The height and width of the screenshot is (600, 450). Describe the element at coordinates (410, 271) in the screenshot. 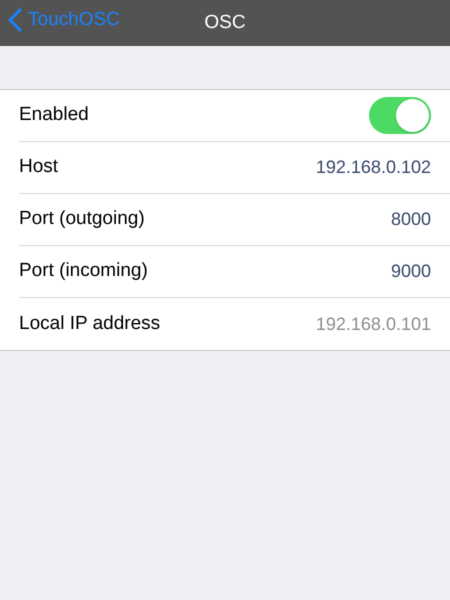

I see `setting-value: 9000` at that location.